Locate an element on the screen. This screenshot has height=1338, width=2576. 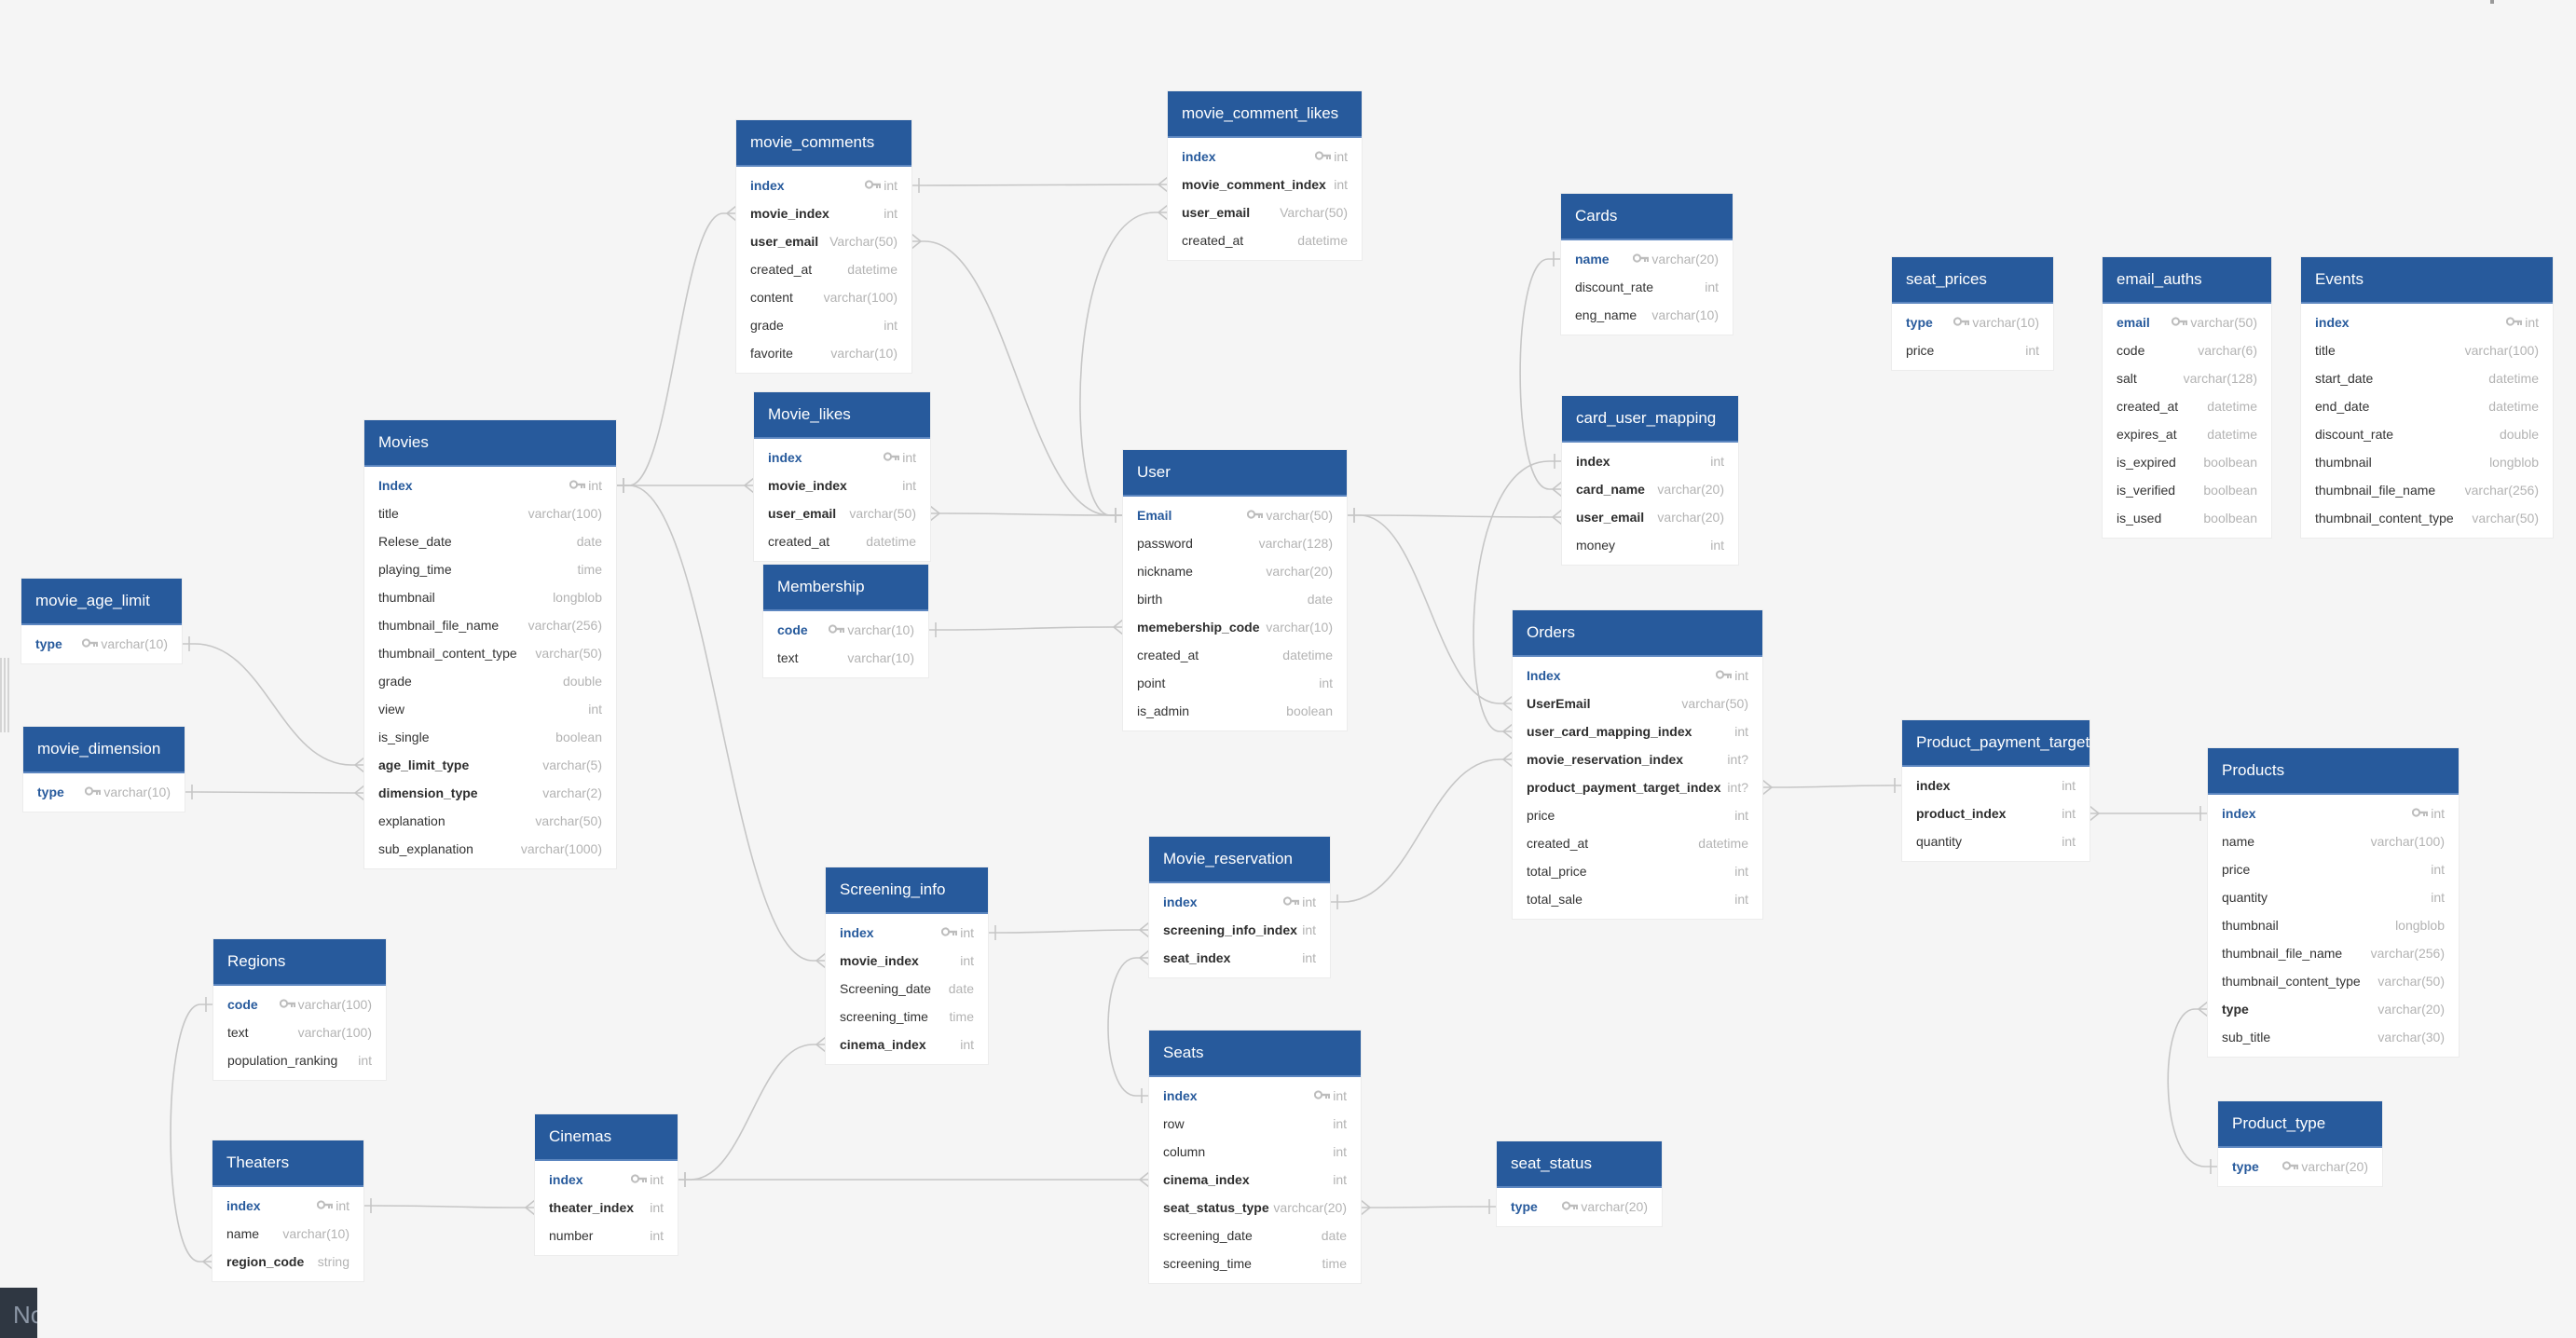
field-row: region_code string is located at coordinates (287, 1262).